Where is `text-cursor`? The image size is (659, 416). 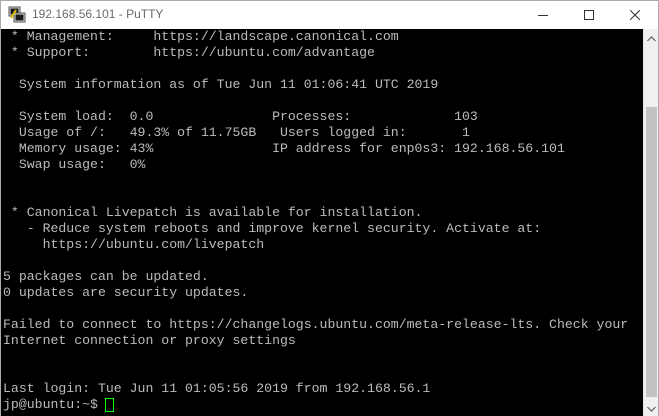
text-cursor is located at coordinates (109, 405).